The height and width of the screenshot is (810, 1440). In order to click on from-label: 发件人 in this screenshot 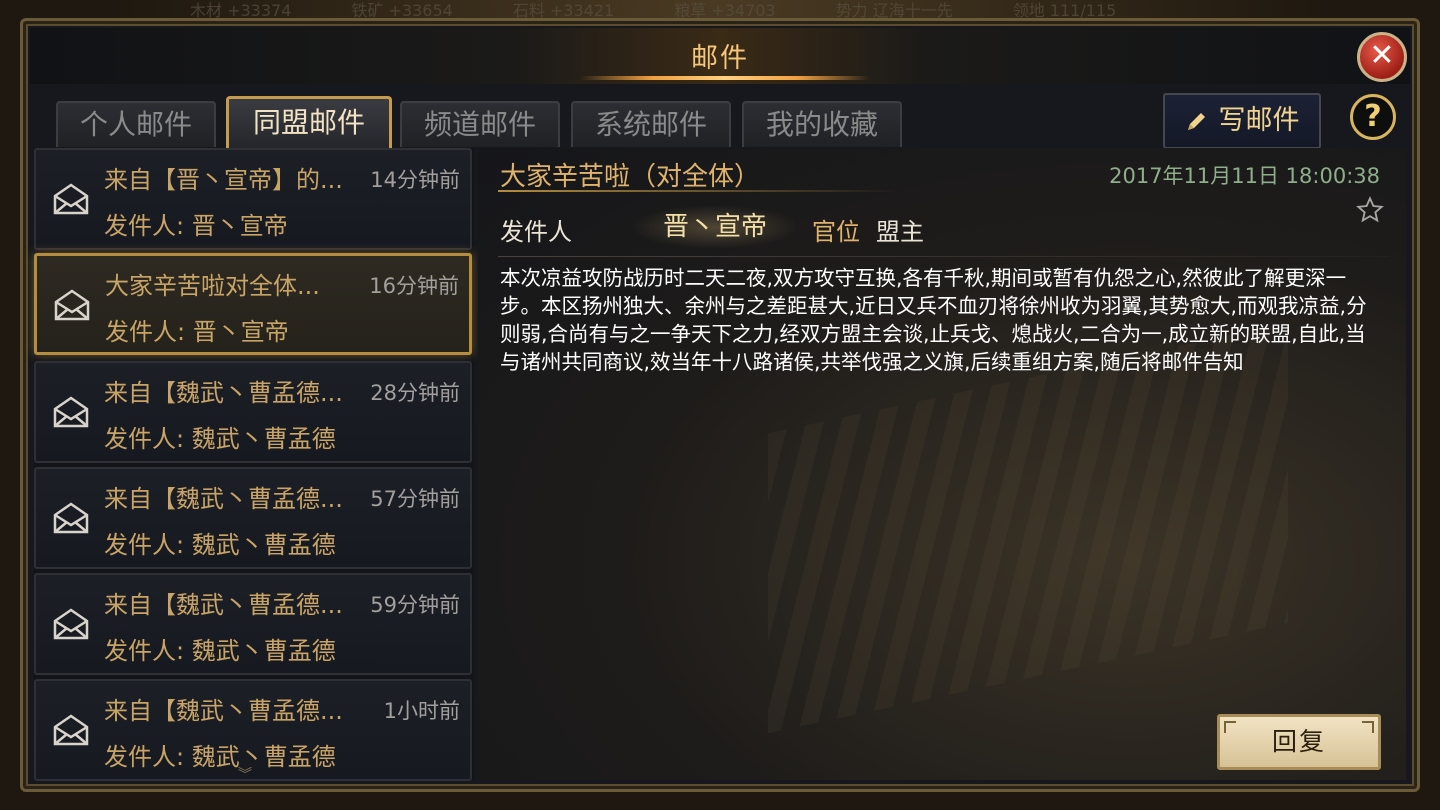, I will do `click(536, 232)`.